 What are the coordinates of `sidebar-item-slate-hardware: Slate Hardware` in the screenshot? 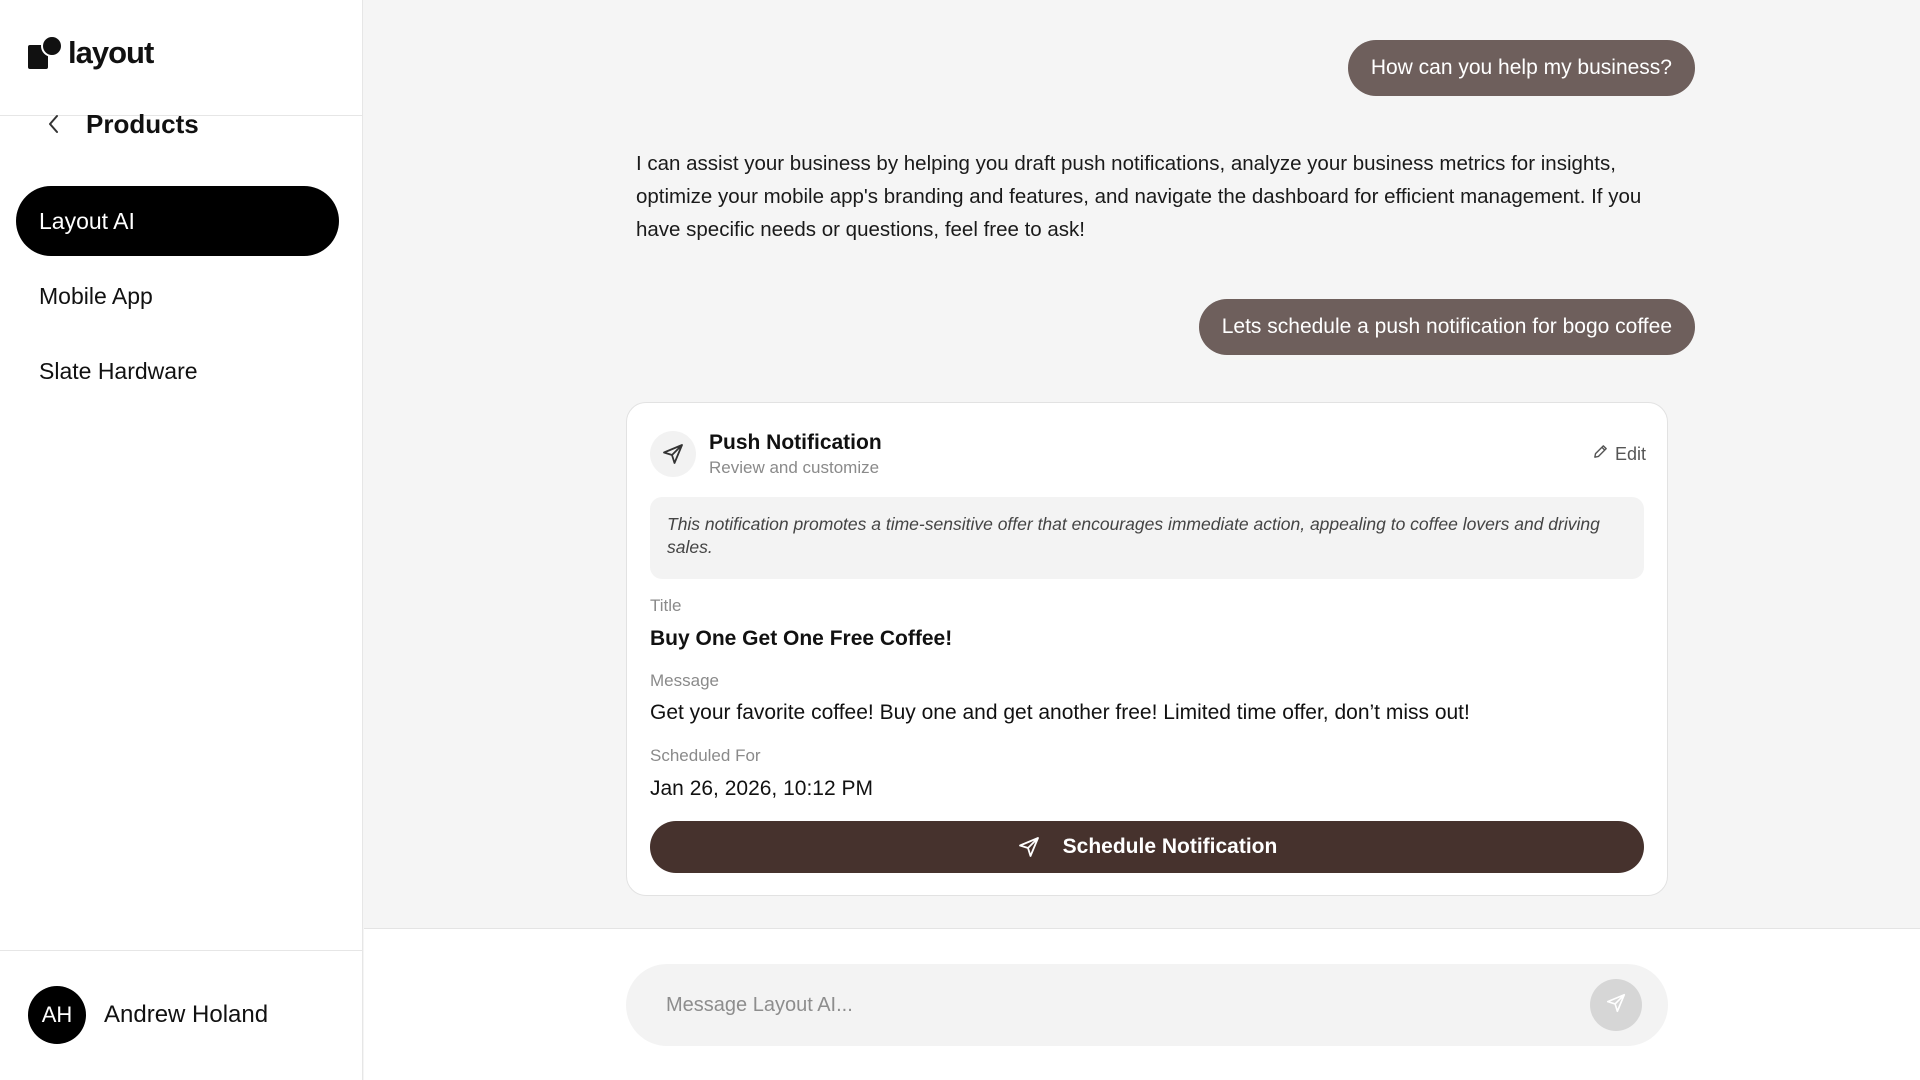 It's located at (177, 371).